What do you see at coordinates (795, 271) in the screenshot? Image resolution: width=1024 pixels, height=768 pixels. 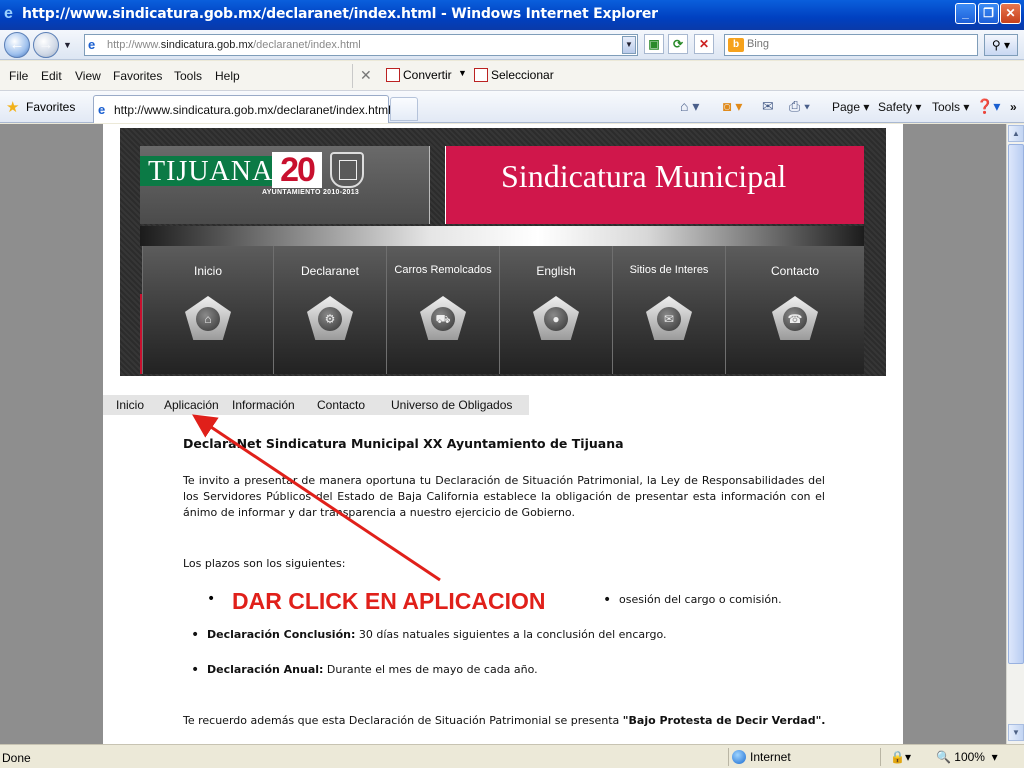 I see `nav-label: Contacto` at bounding box center [795, 271].